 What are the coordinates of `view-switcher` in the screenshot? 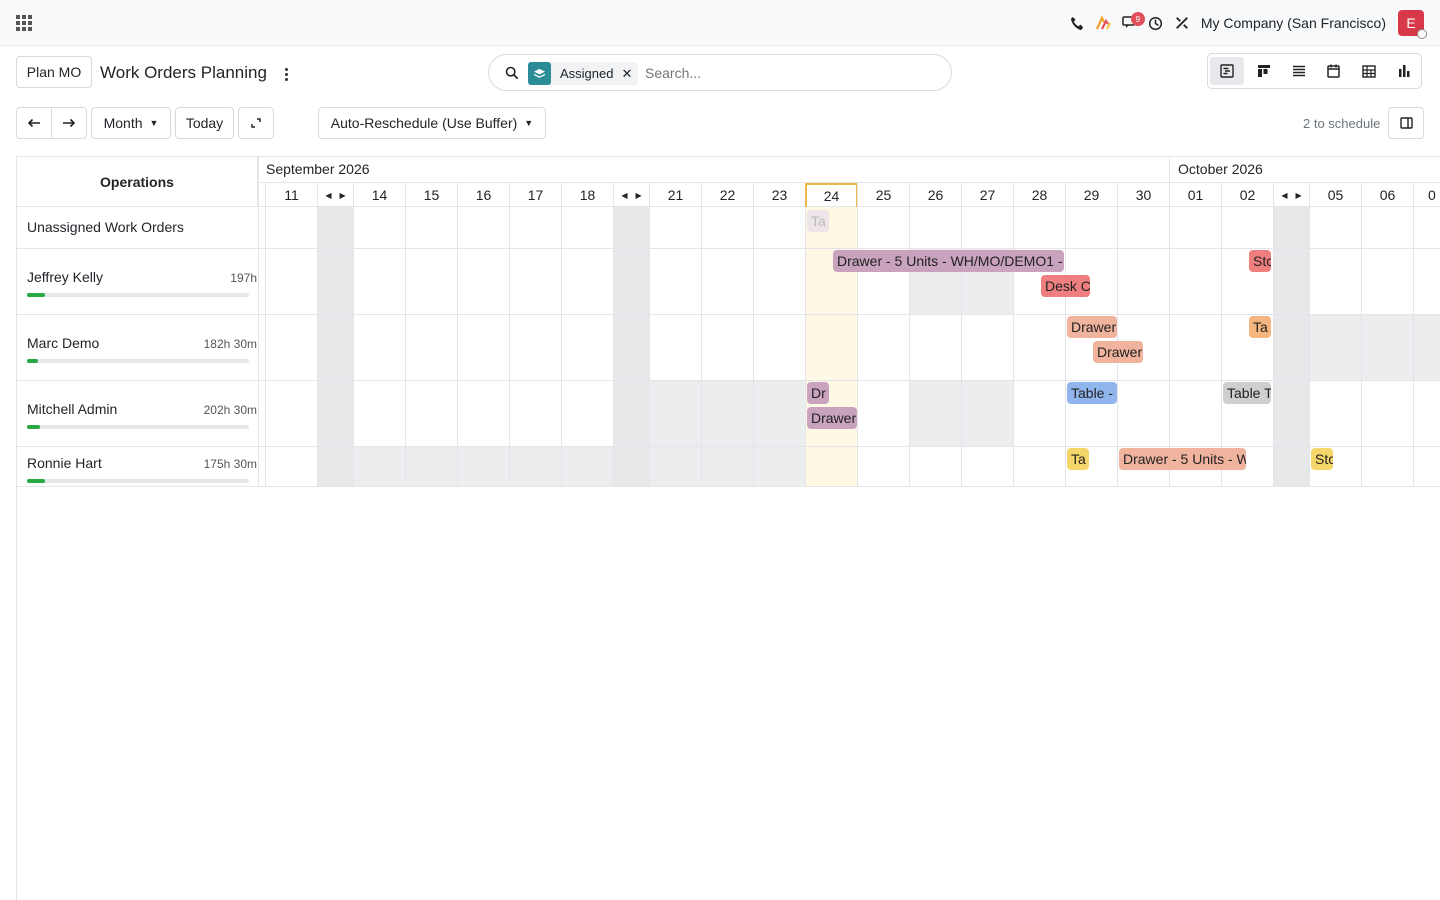 It's located at (1314, 71).